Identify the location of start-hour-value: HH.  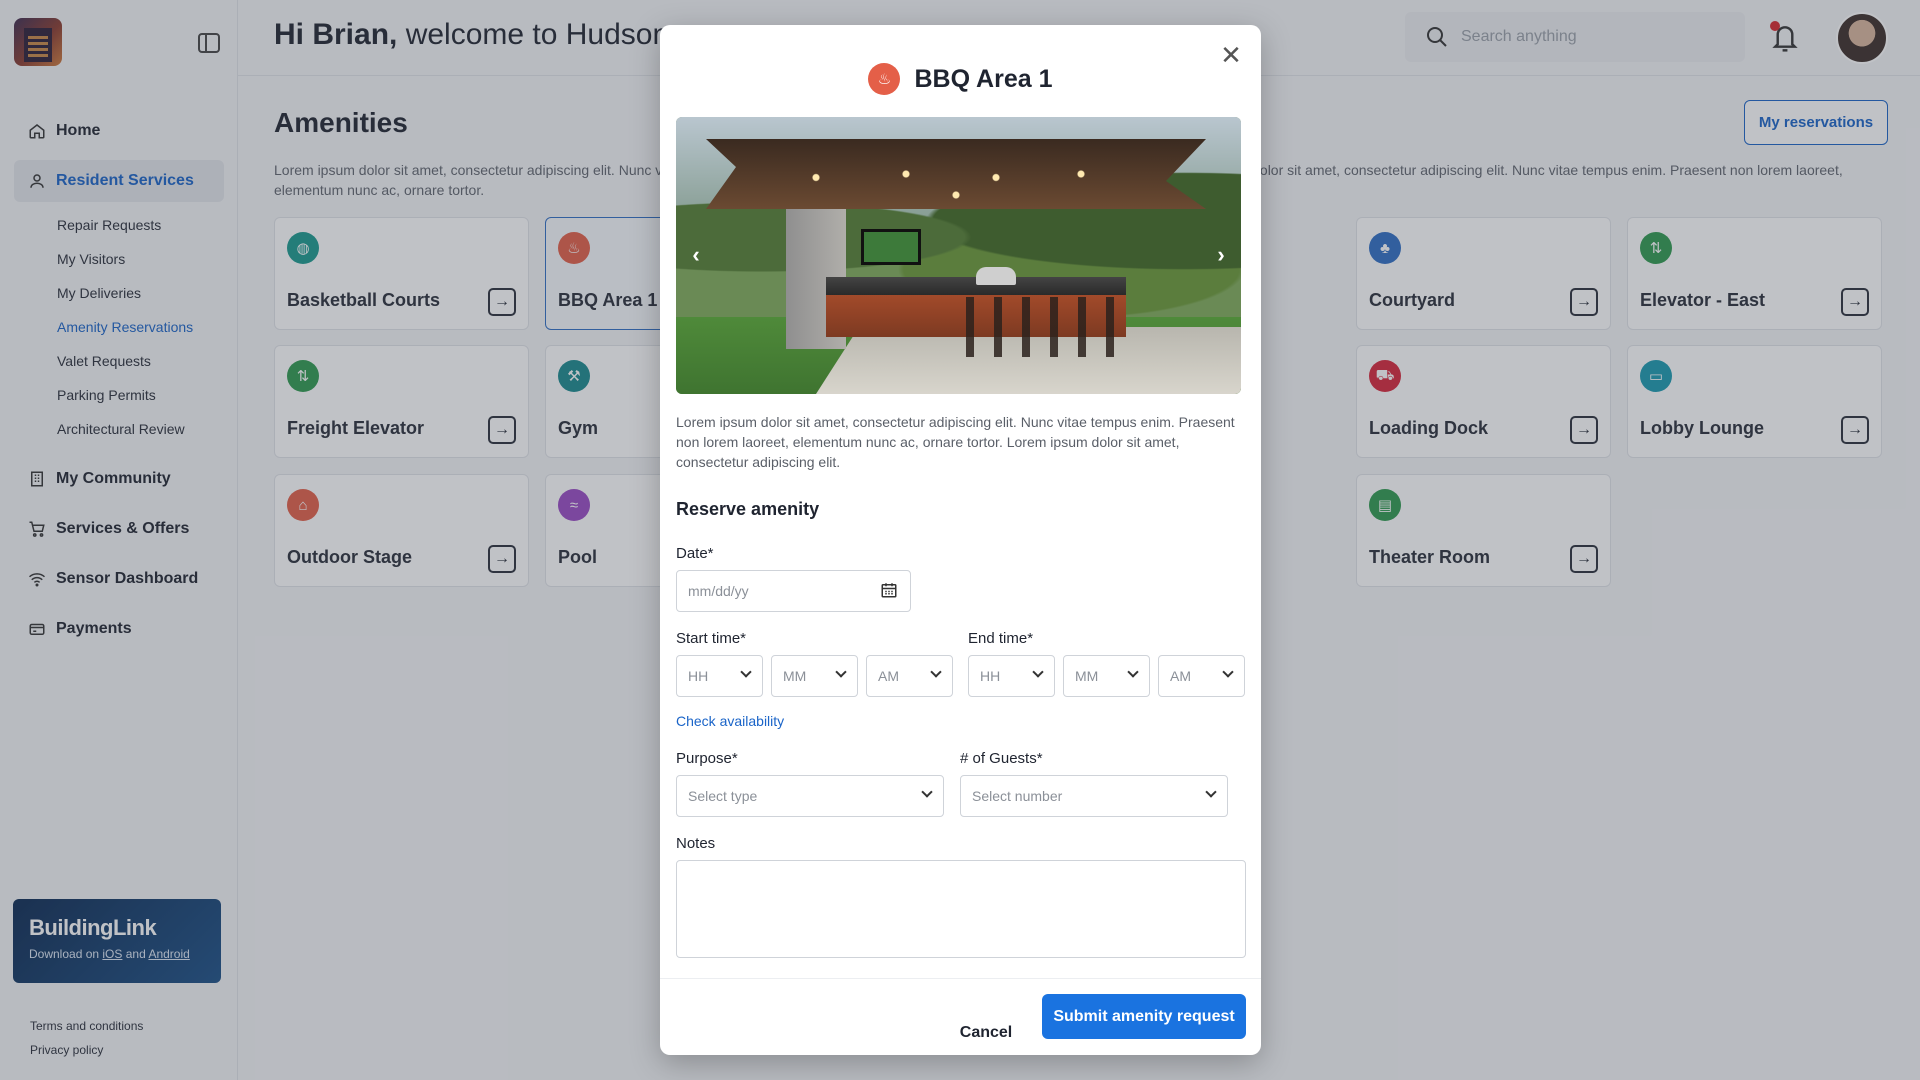
(698, 676).